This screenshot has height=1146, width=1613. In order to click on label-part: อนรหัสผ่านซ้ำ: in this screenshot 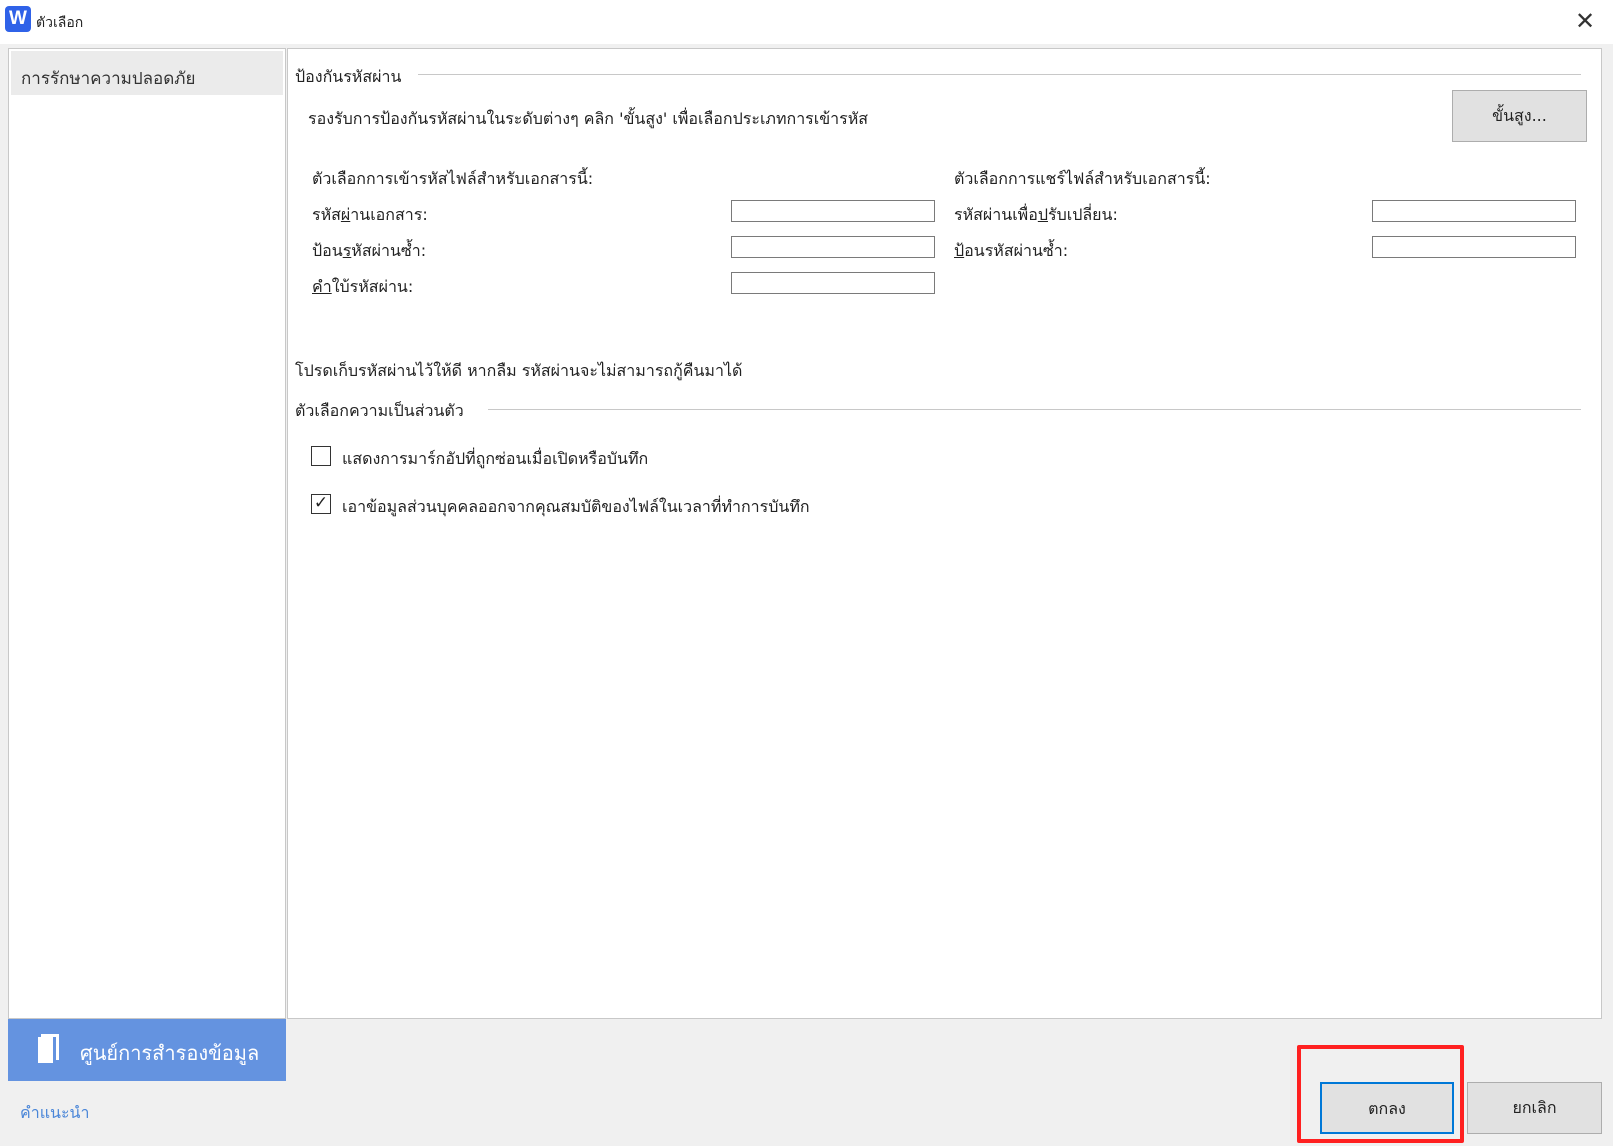, I will do `click(1016, 250)`.